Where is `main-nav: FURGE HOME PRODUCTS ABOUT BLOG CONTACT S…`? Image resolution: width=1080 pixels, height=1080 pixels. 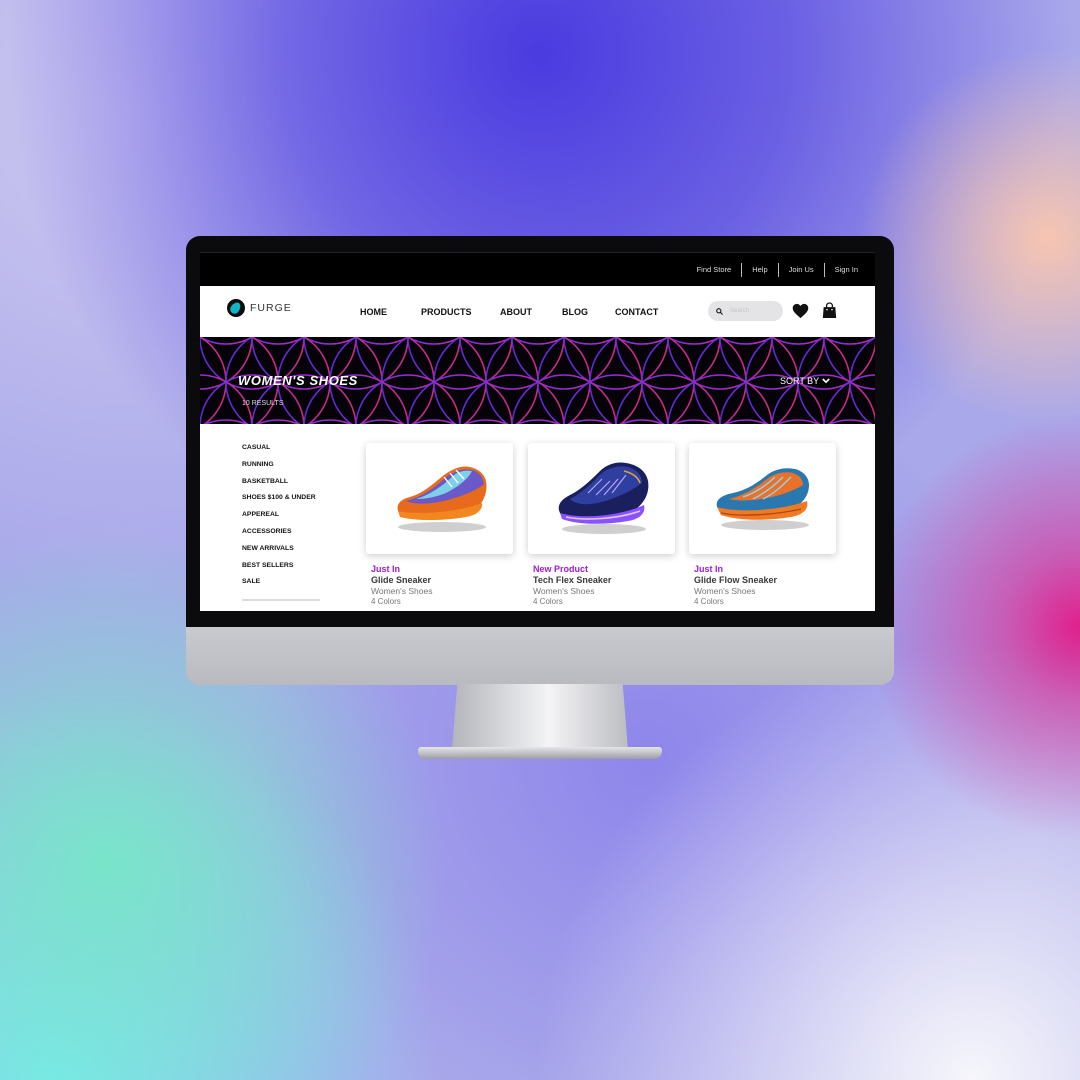
main-nav: FURGE HOME PRODUCTS ABOUT BLOG CONTACT S… is located at coordinates (537, 311).